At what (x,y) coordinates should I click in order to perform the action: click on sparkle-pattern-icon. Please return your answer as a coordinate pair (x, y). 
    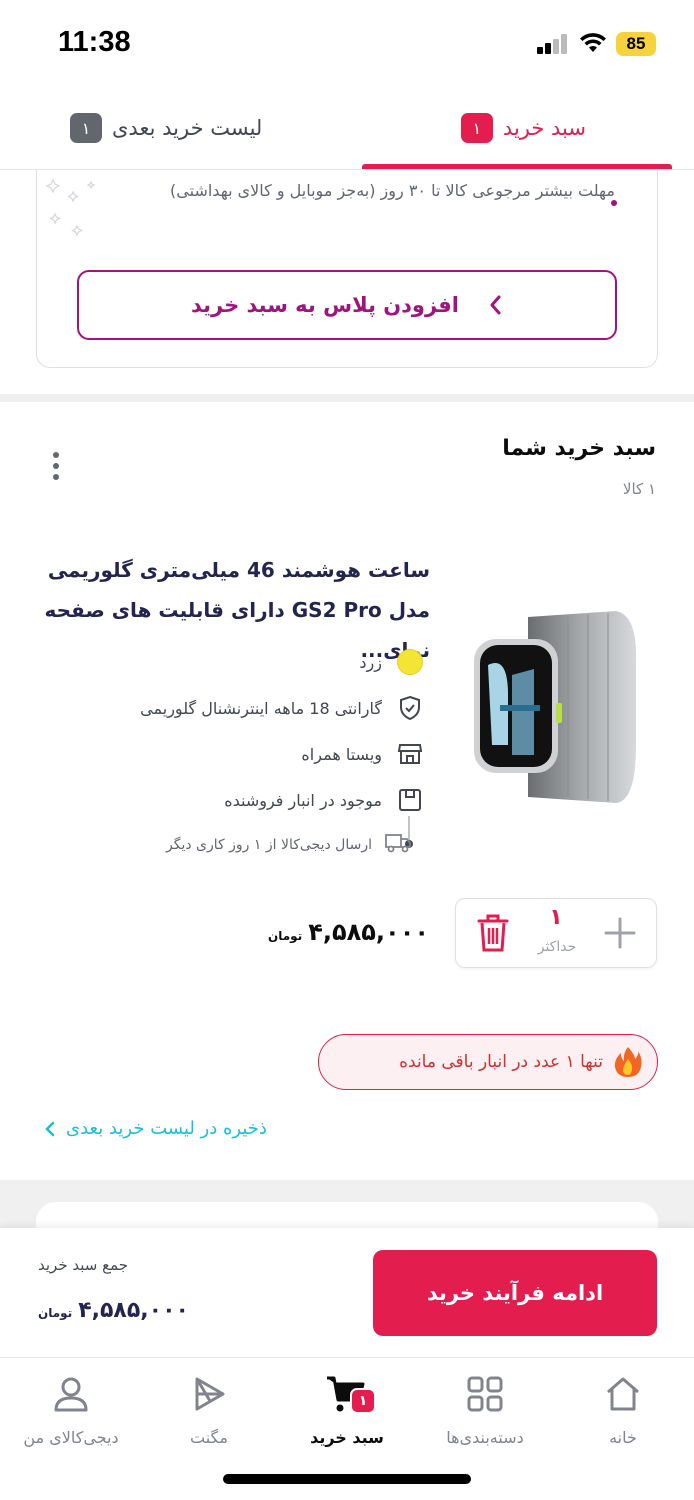
    Looking at the image, I should click on (70, 207).